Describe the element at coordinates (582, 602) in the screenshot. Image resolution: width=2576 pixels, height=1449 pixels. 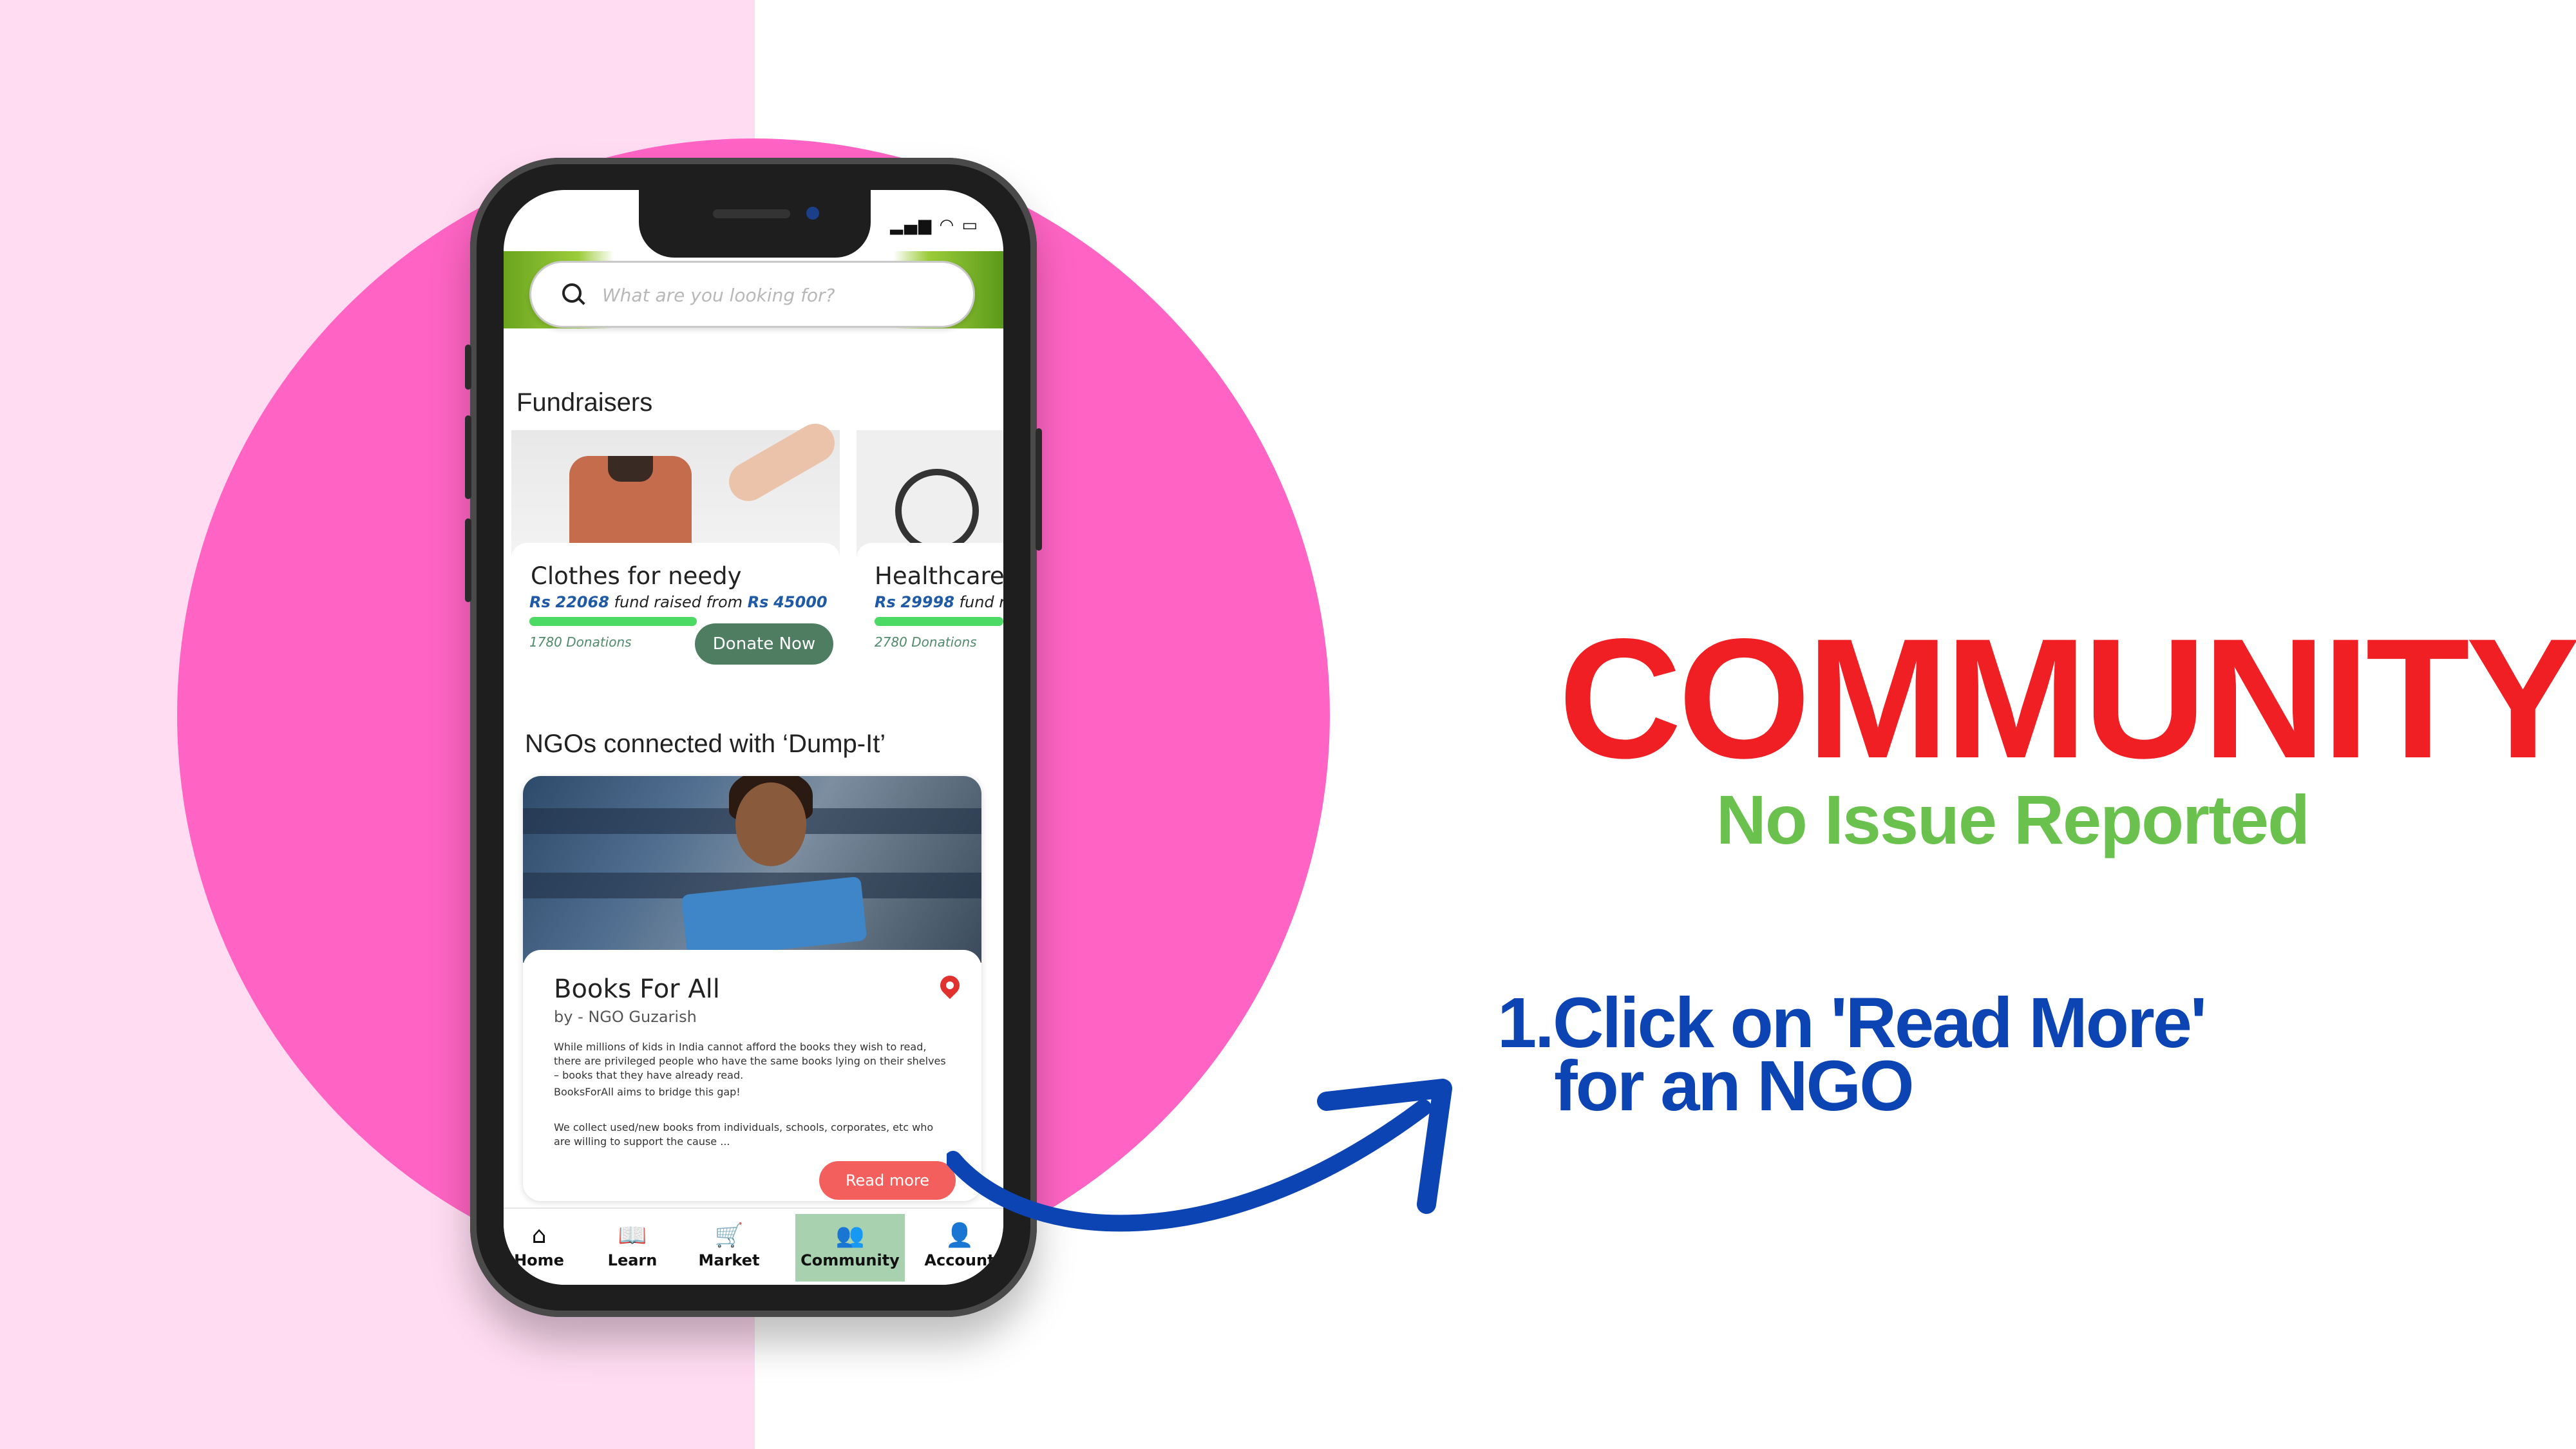
I see `raised-amount: 22068` at that location.